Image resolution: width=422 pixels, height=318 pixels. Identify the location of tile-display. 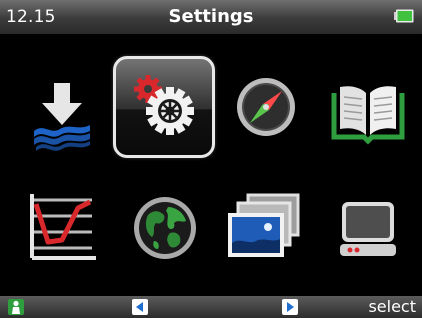
(368, 228).